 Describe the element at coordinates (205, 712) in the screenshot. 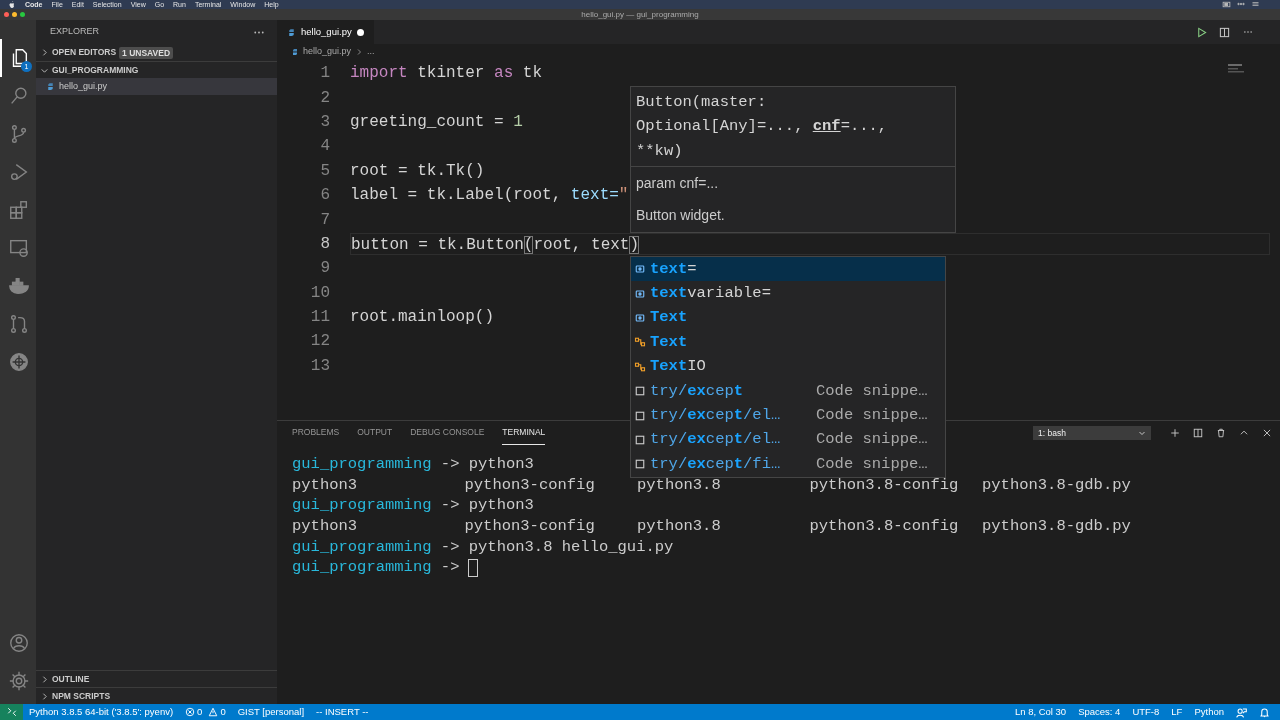

I see `problems-button: 0 0` at that location.